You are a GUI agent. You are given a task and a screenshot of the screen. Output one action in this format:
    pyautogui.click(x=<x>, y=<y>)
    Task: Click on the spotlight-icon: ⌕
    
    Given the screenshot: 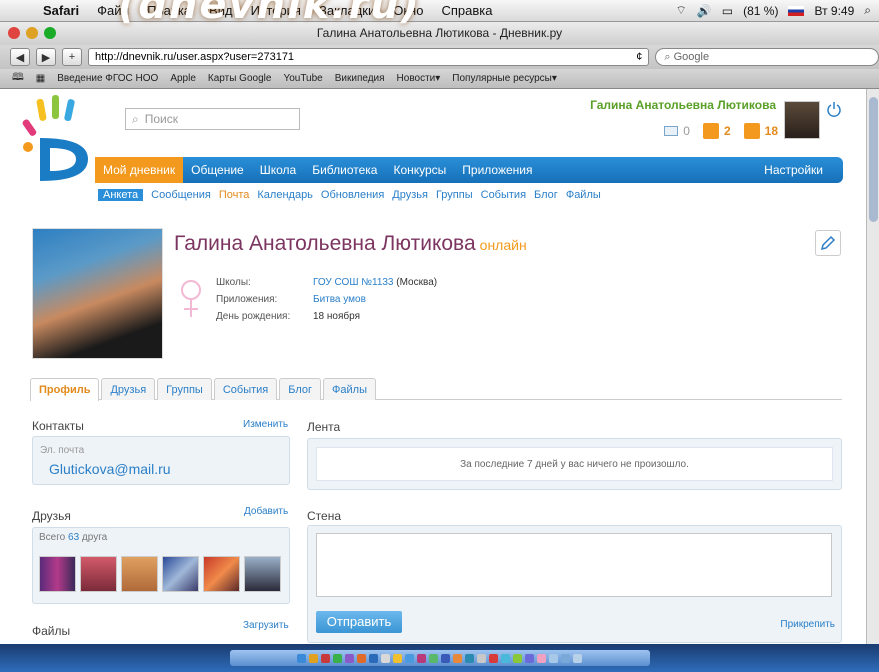 What is the action you would take?
    pyautogui.click(x=867, y=10)
    